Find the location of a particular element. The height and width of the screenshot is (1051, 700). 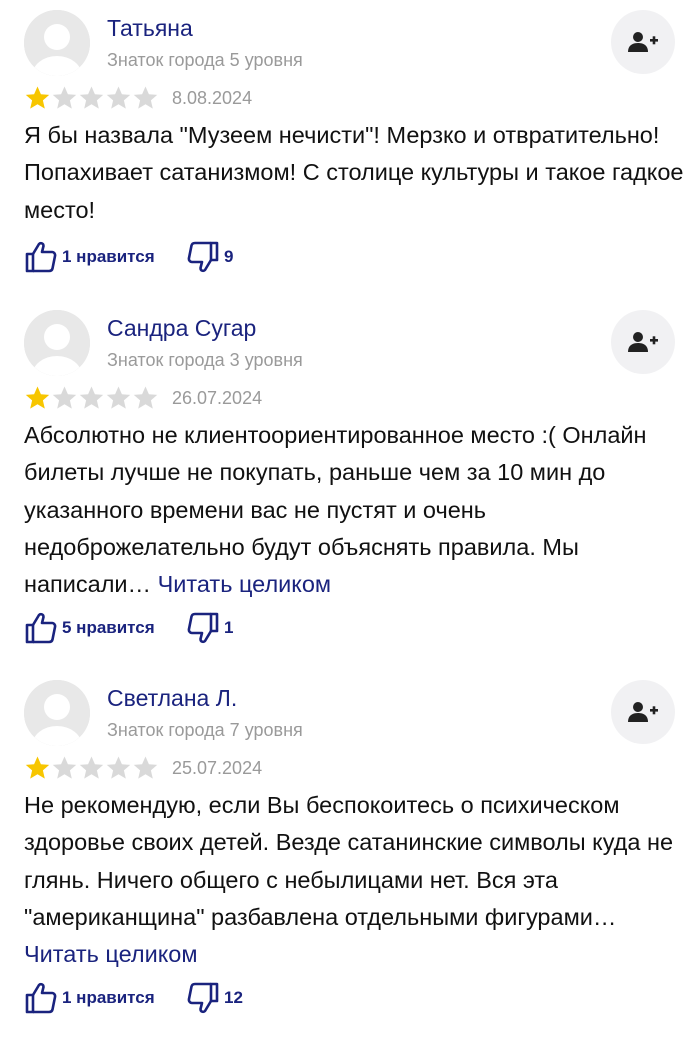

like-button: 5 нравится is located at coordinates (89, 628).